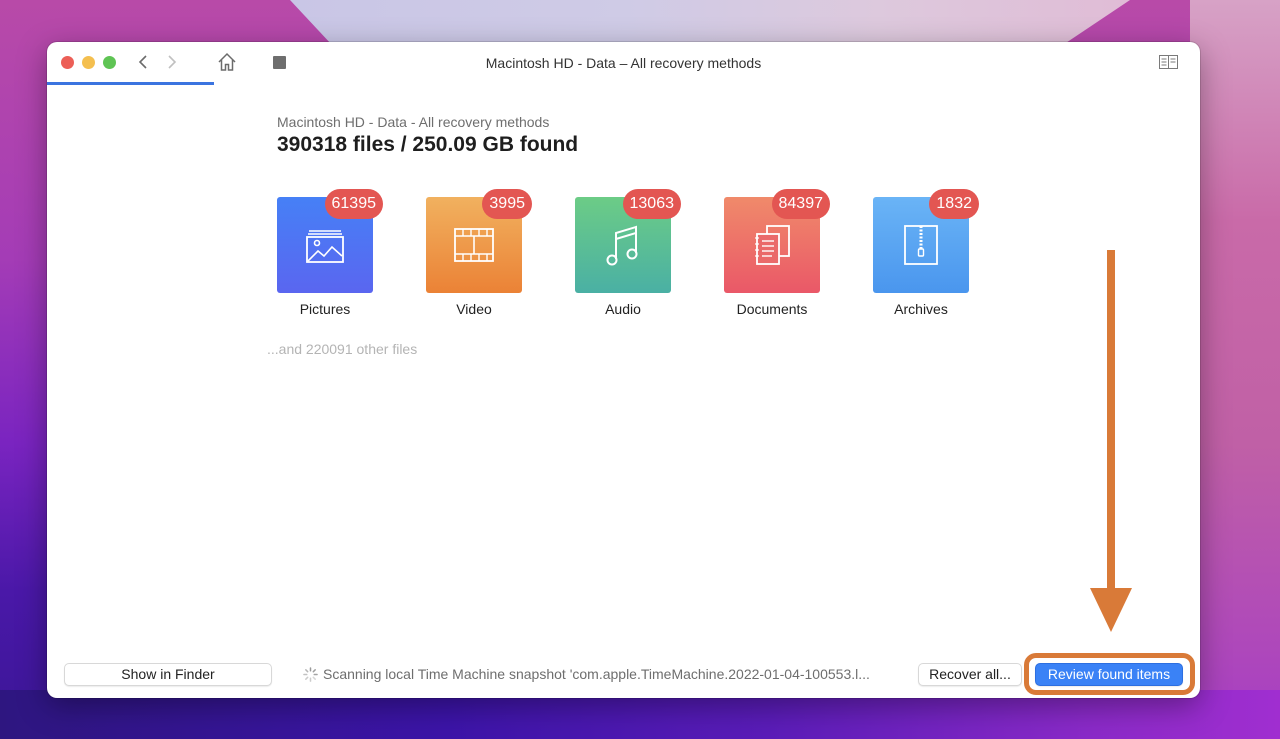  What do you see at coordinates (310, 674) in the screenshot?
I see `spinner-icon` at bounding box center [310, 674].